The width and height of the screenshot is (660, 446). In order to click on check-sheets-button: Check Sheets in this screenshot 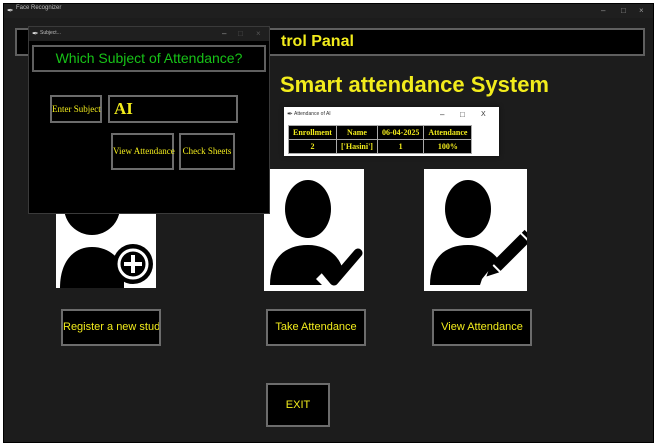, I will do `click(207, 151)`.